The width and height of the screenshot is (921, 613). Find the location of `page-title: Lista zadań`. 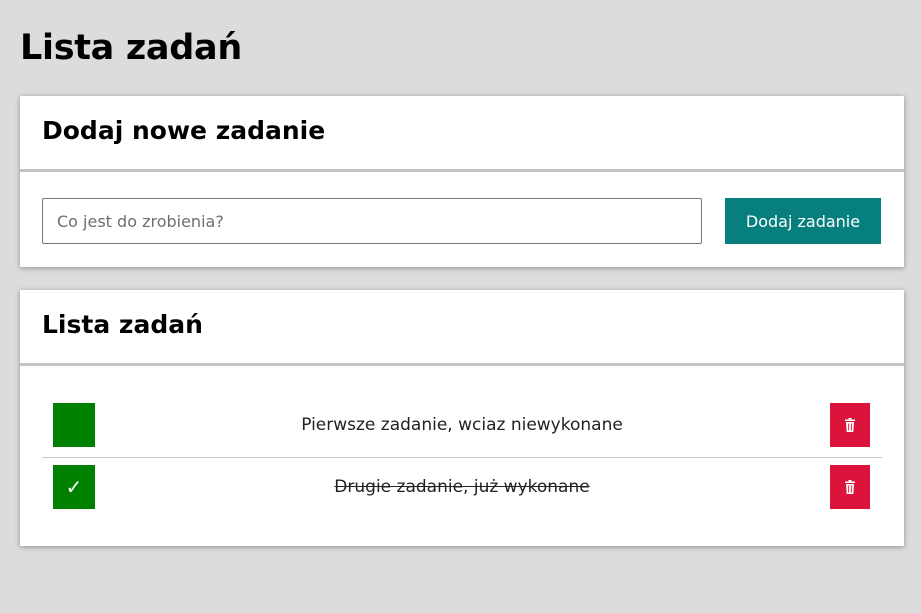

page-title: Lista zadań is located at coordinates (131, 48).